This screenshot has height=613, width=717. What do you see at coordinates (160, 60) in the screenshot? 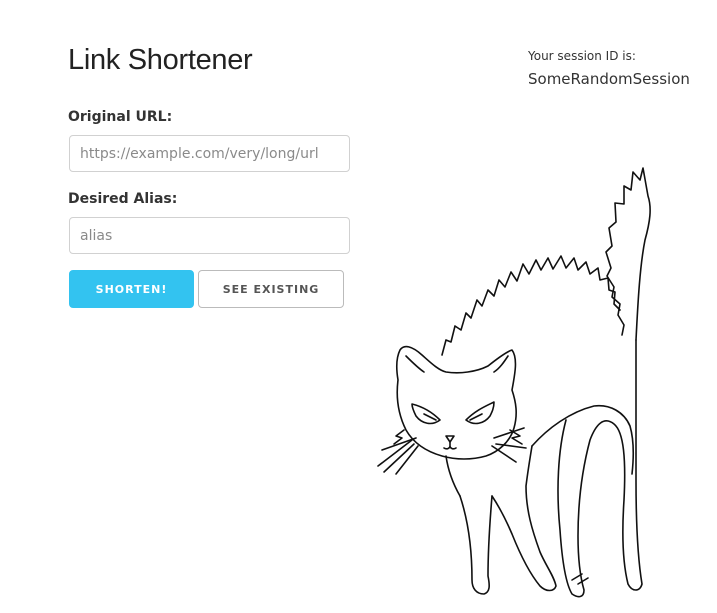
I see `page-title: Link Shortener` at bounding box center [160, 60].